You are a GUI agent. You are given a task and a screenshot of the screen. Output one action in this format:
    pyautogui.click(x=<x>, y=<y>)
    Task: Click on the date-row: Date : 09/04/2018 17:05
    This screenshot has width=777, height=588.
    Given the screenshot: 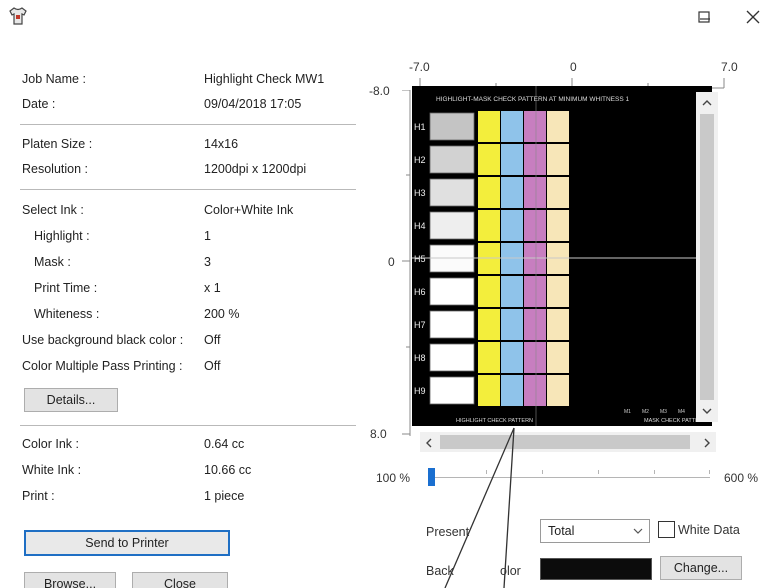 What is the action you would take?
    pyautogui.click(x=191, y=104)
    